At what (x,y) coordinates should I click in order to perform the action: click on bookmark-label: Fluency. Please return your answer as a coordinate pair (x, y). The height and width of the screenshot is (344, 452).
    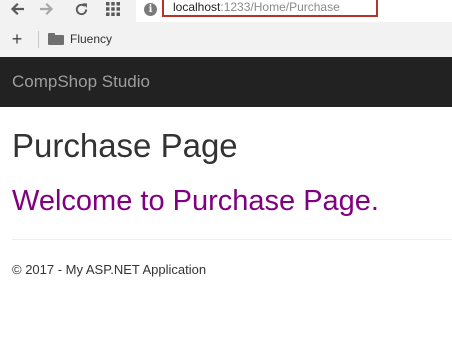
    Looking at the image, I should click on (91, 39).